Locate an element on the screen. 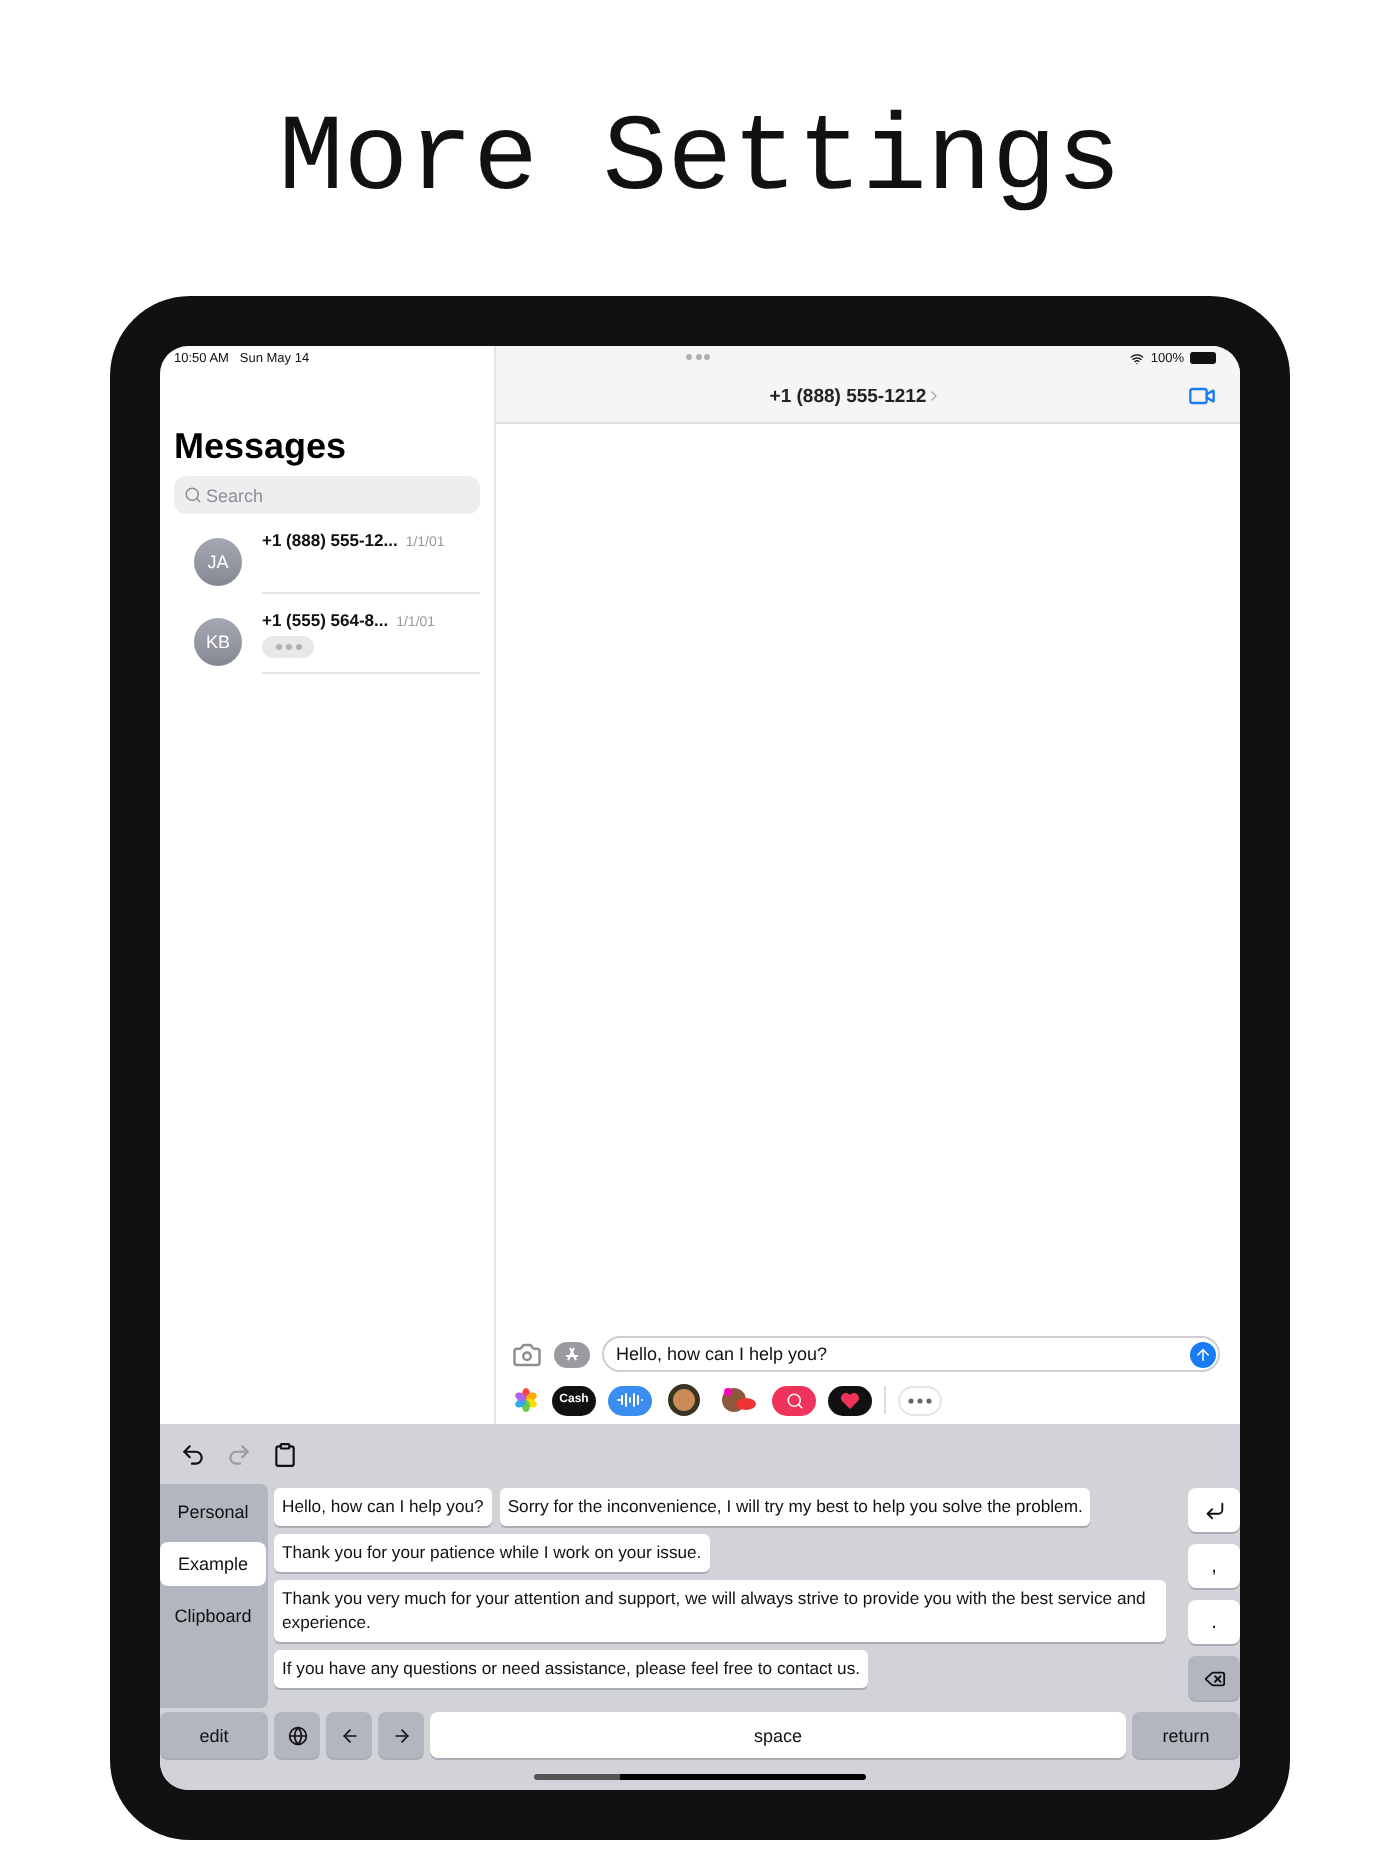  clipboard-icon is located at coordinates (285, 1454).